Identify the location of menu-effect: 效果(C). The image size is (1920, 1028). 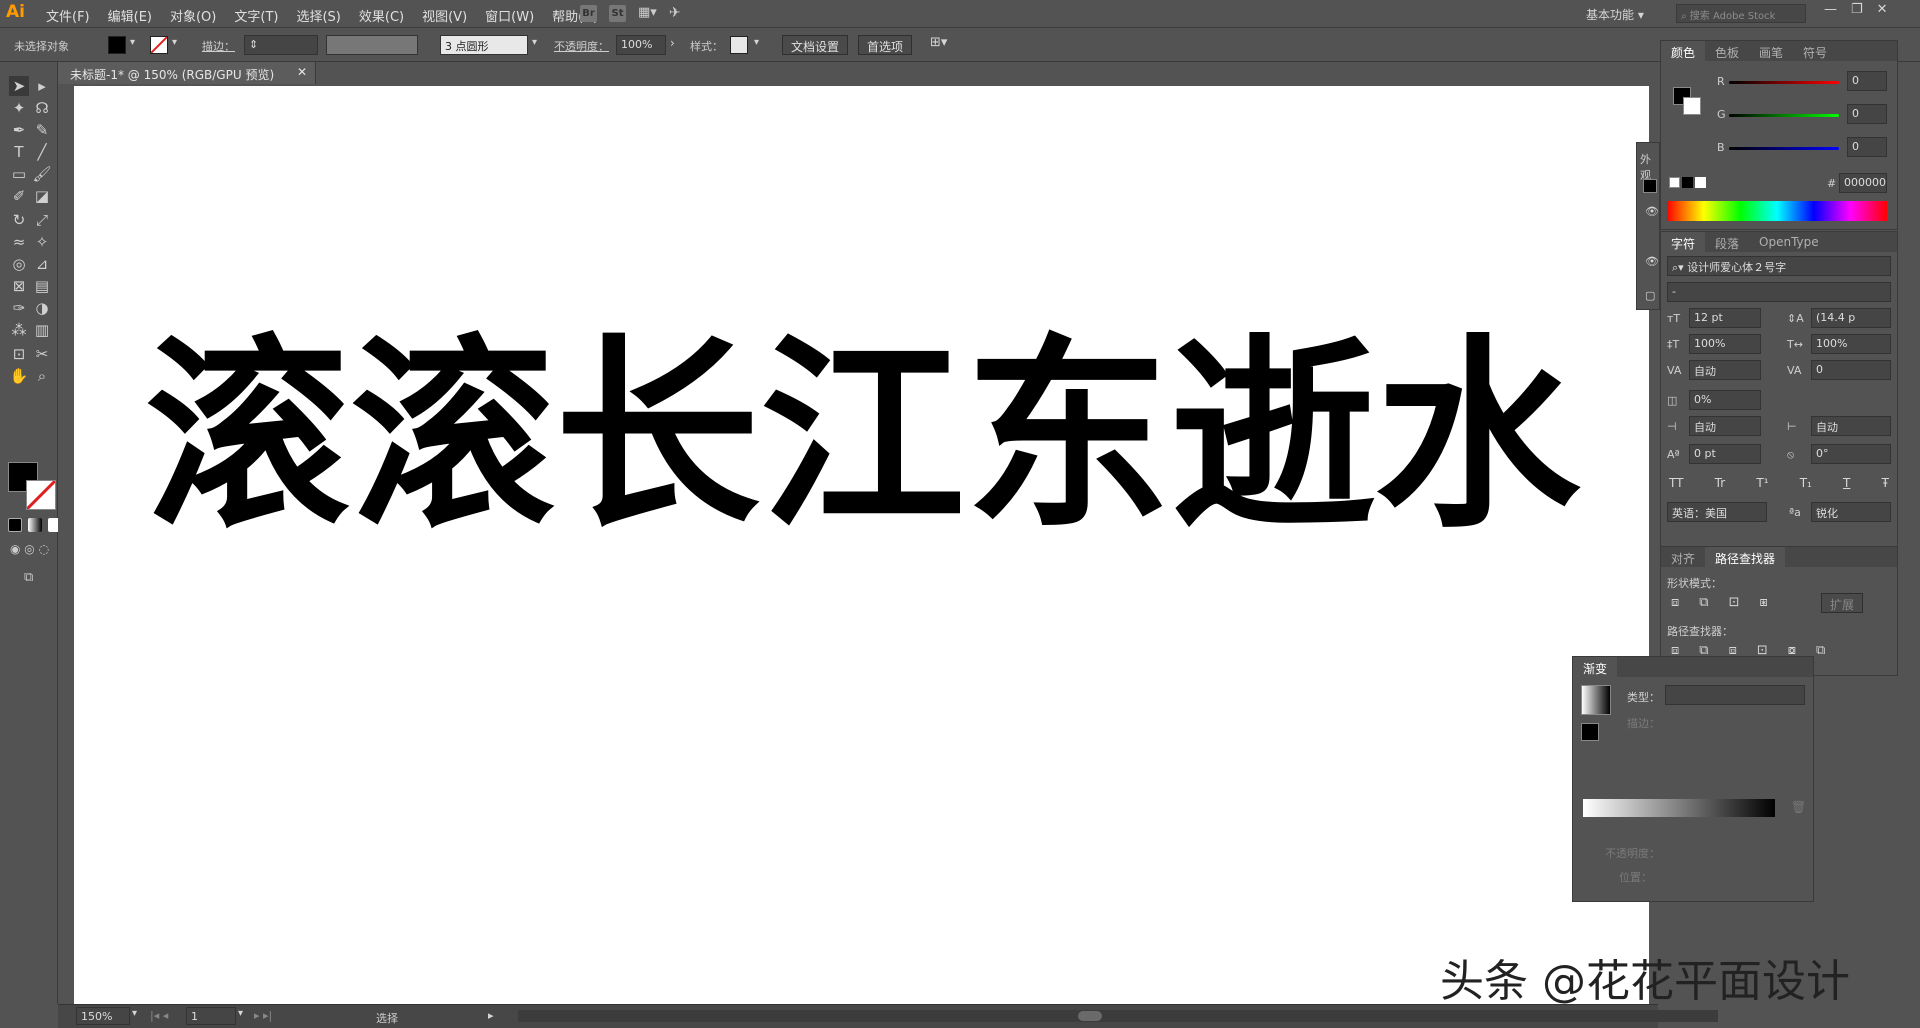
(381, 15).